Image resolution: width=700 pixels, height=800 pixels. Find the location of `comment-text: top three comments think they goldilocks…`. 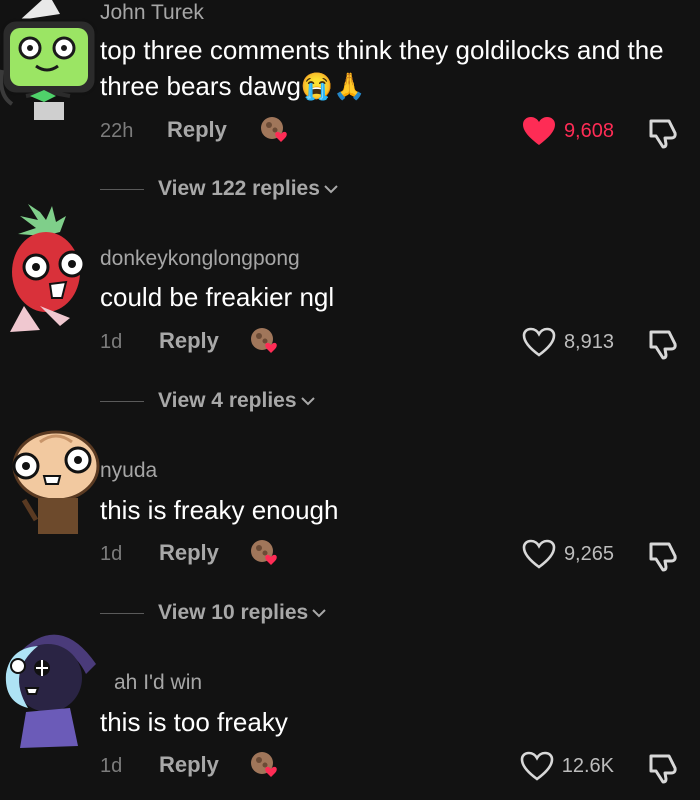

comment-text: top three comments think they goldilocks… is located at coordinates (395, 68).